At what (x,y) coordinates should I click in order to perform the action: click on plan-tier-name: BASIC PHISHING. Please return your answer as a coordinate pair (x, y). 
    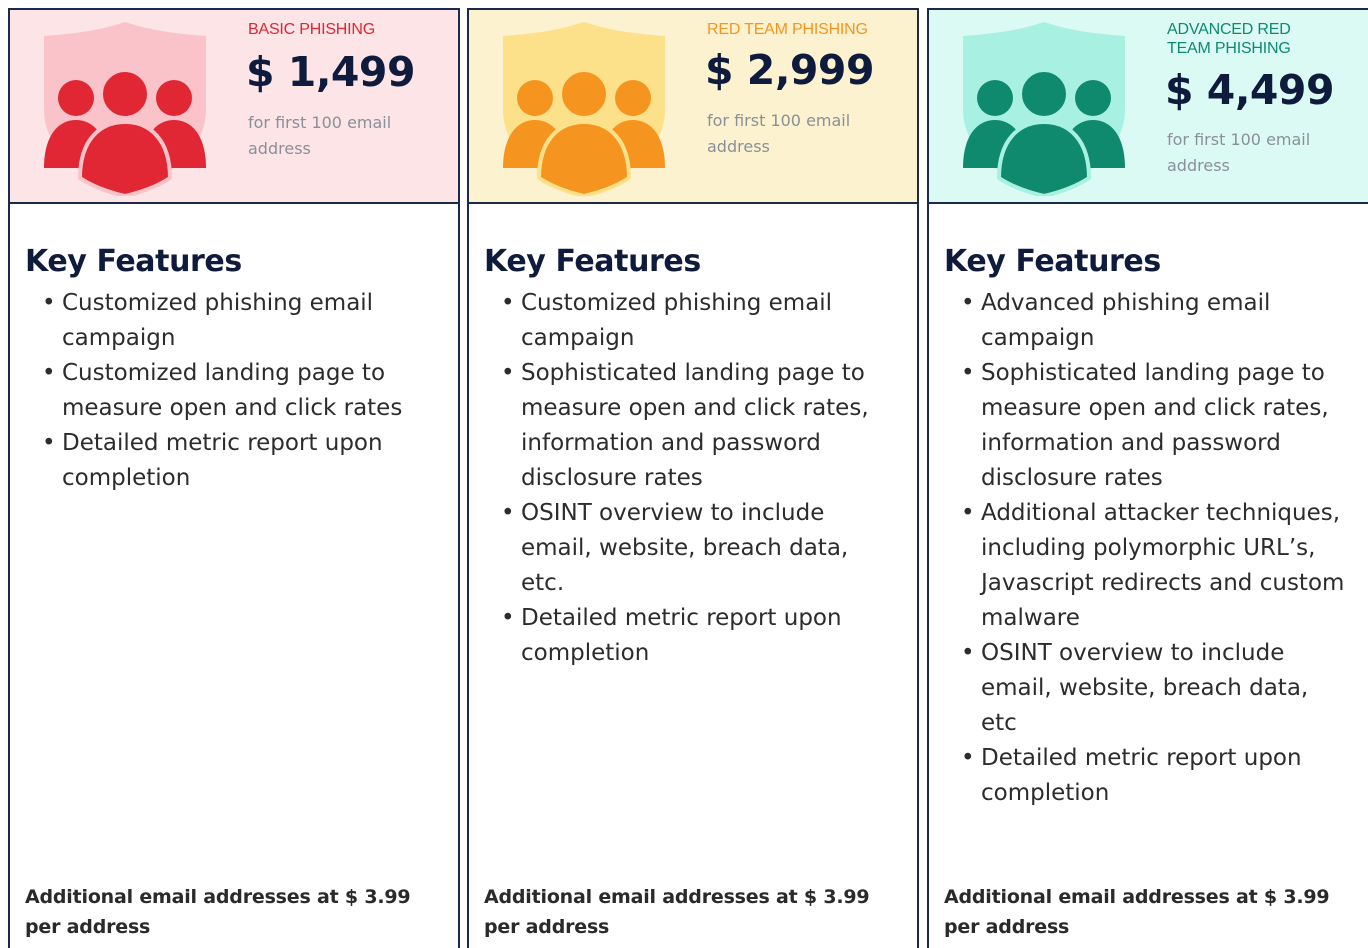
    Looking at the image, I should click on (312, 29).